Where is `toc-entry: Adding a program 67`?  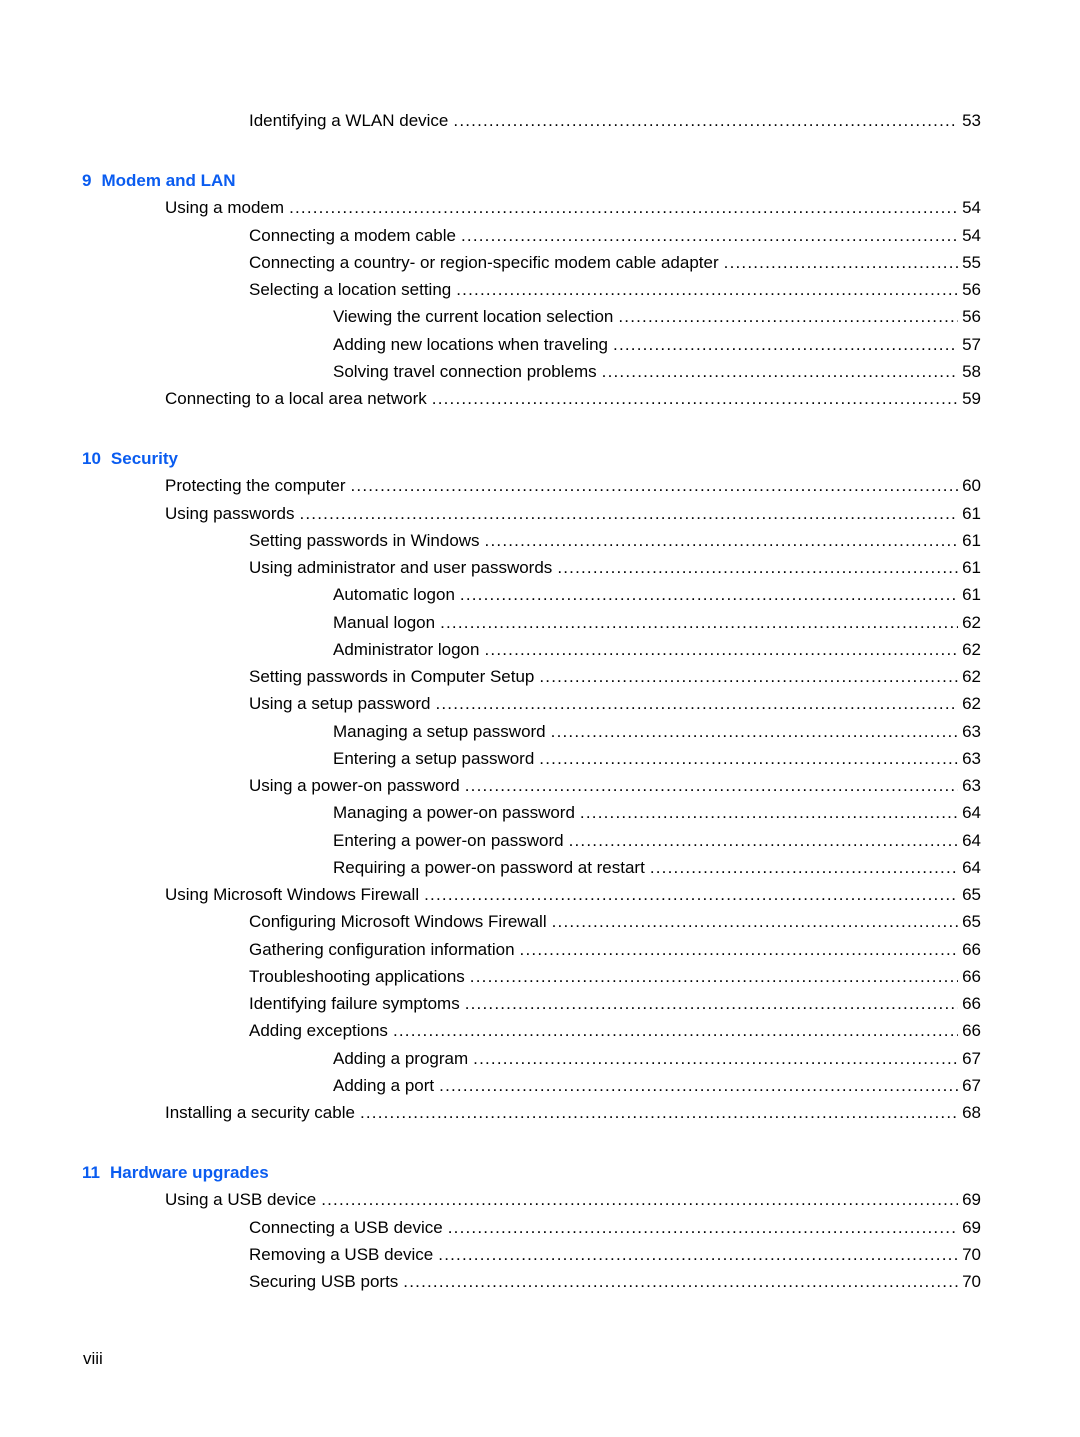 toc-entry: Adding a program 67 is located at coordinates (657, 1058).